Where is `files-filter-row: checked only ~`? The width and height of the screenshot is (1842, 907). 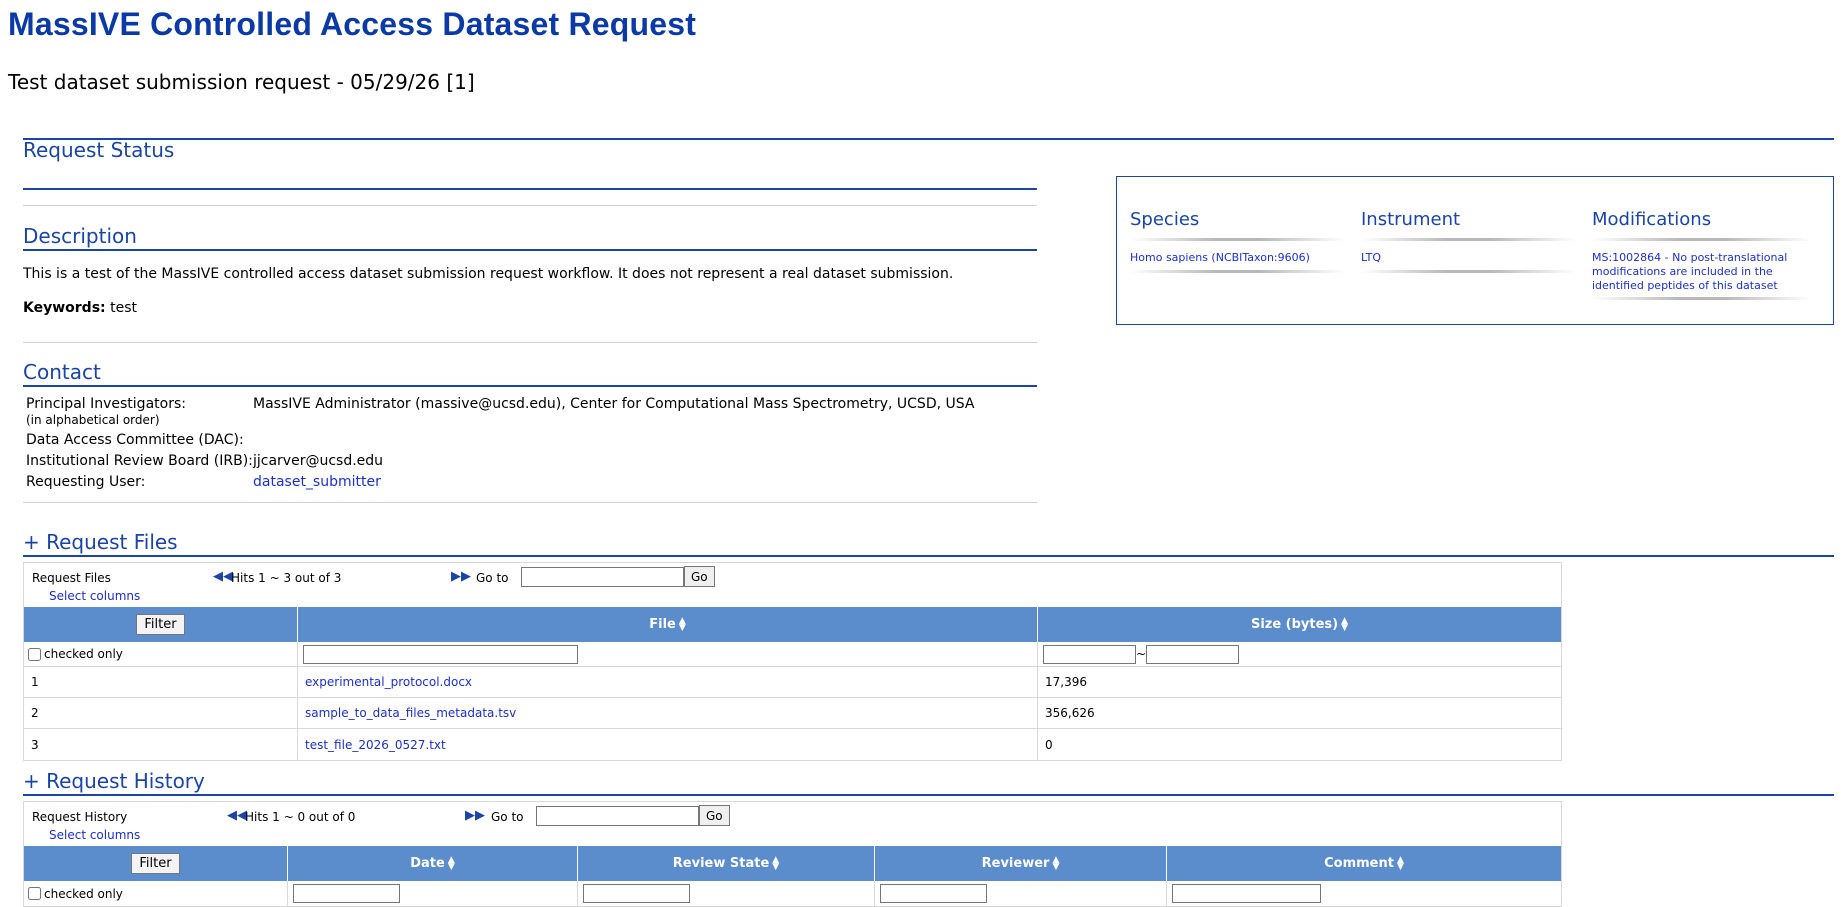 files-filter-row: checked only ~ is located at coordinates (792, 654).